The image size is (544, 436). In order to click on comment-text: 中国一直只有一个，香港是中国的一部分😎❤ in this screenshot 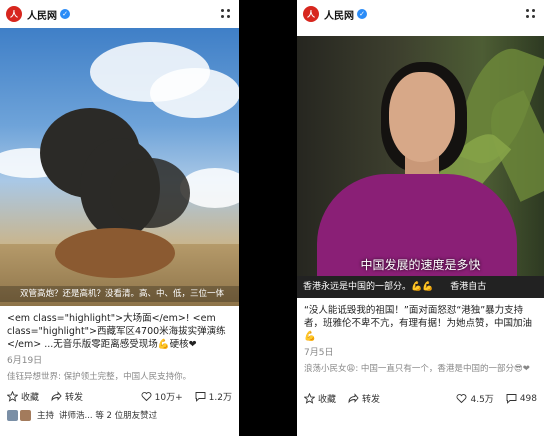, I will do `click(444, 369)`.